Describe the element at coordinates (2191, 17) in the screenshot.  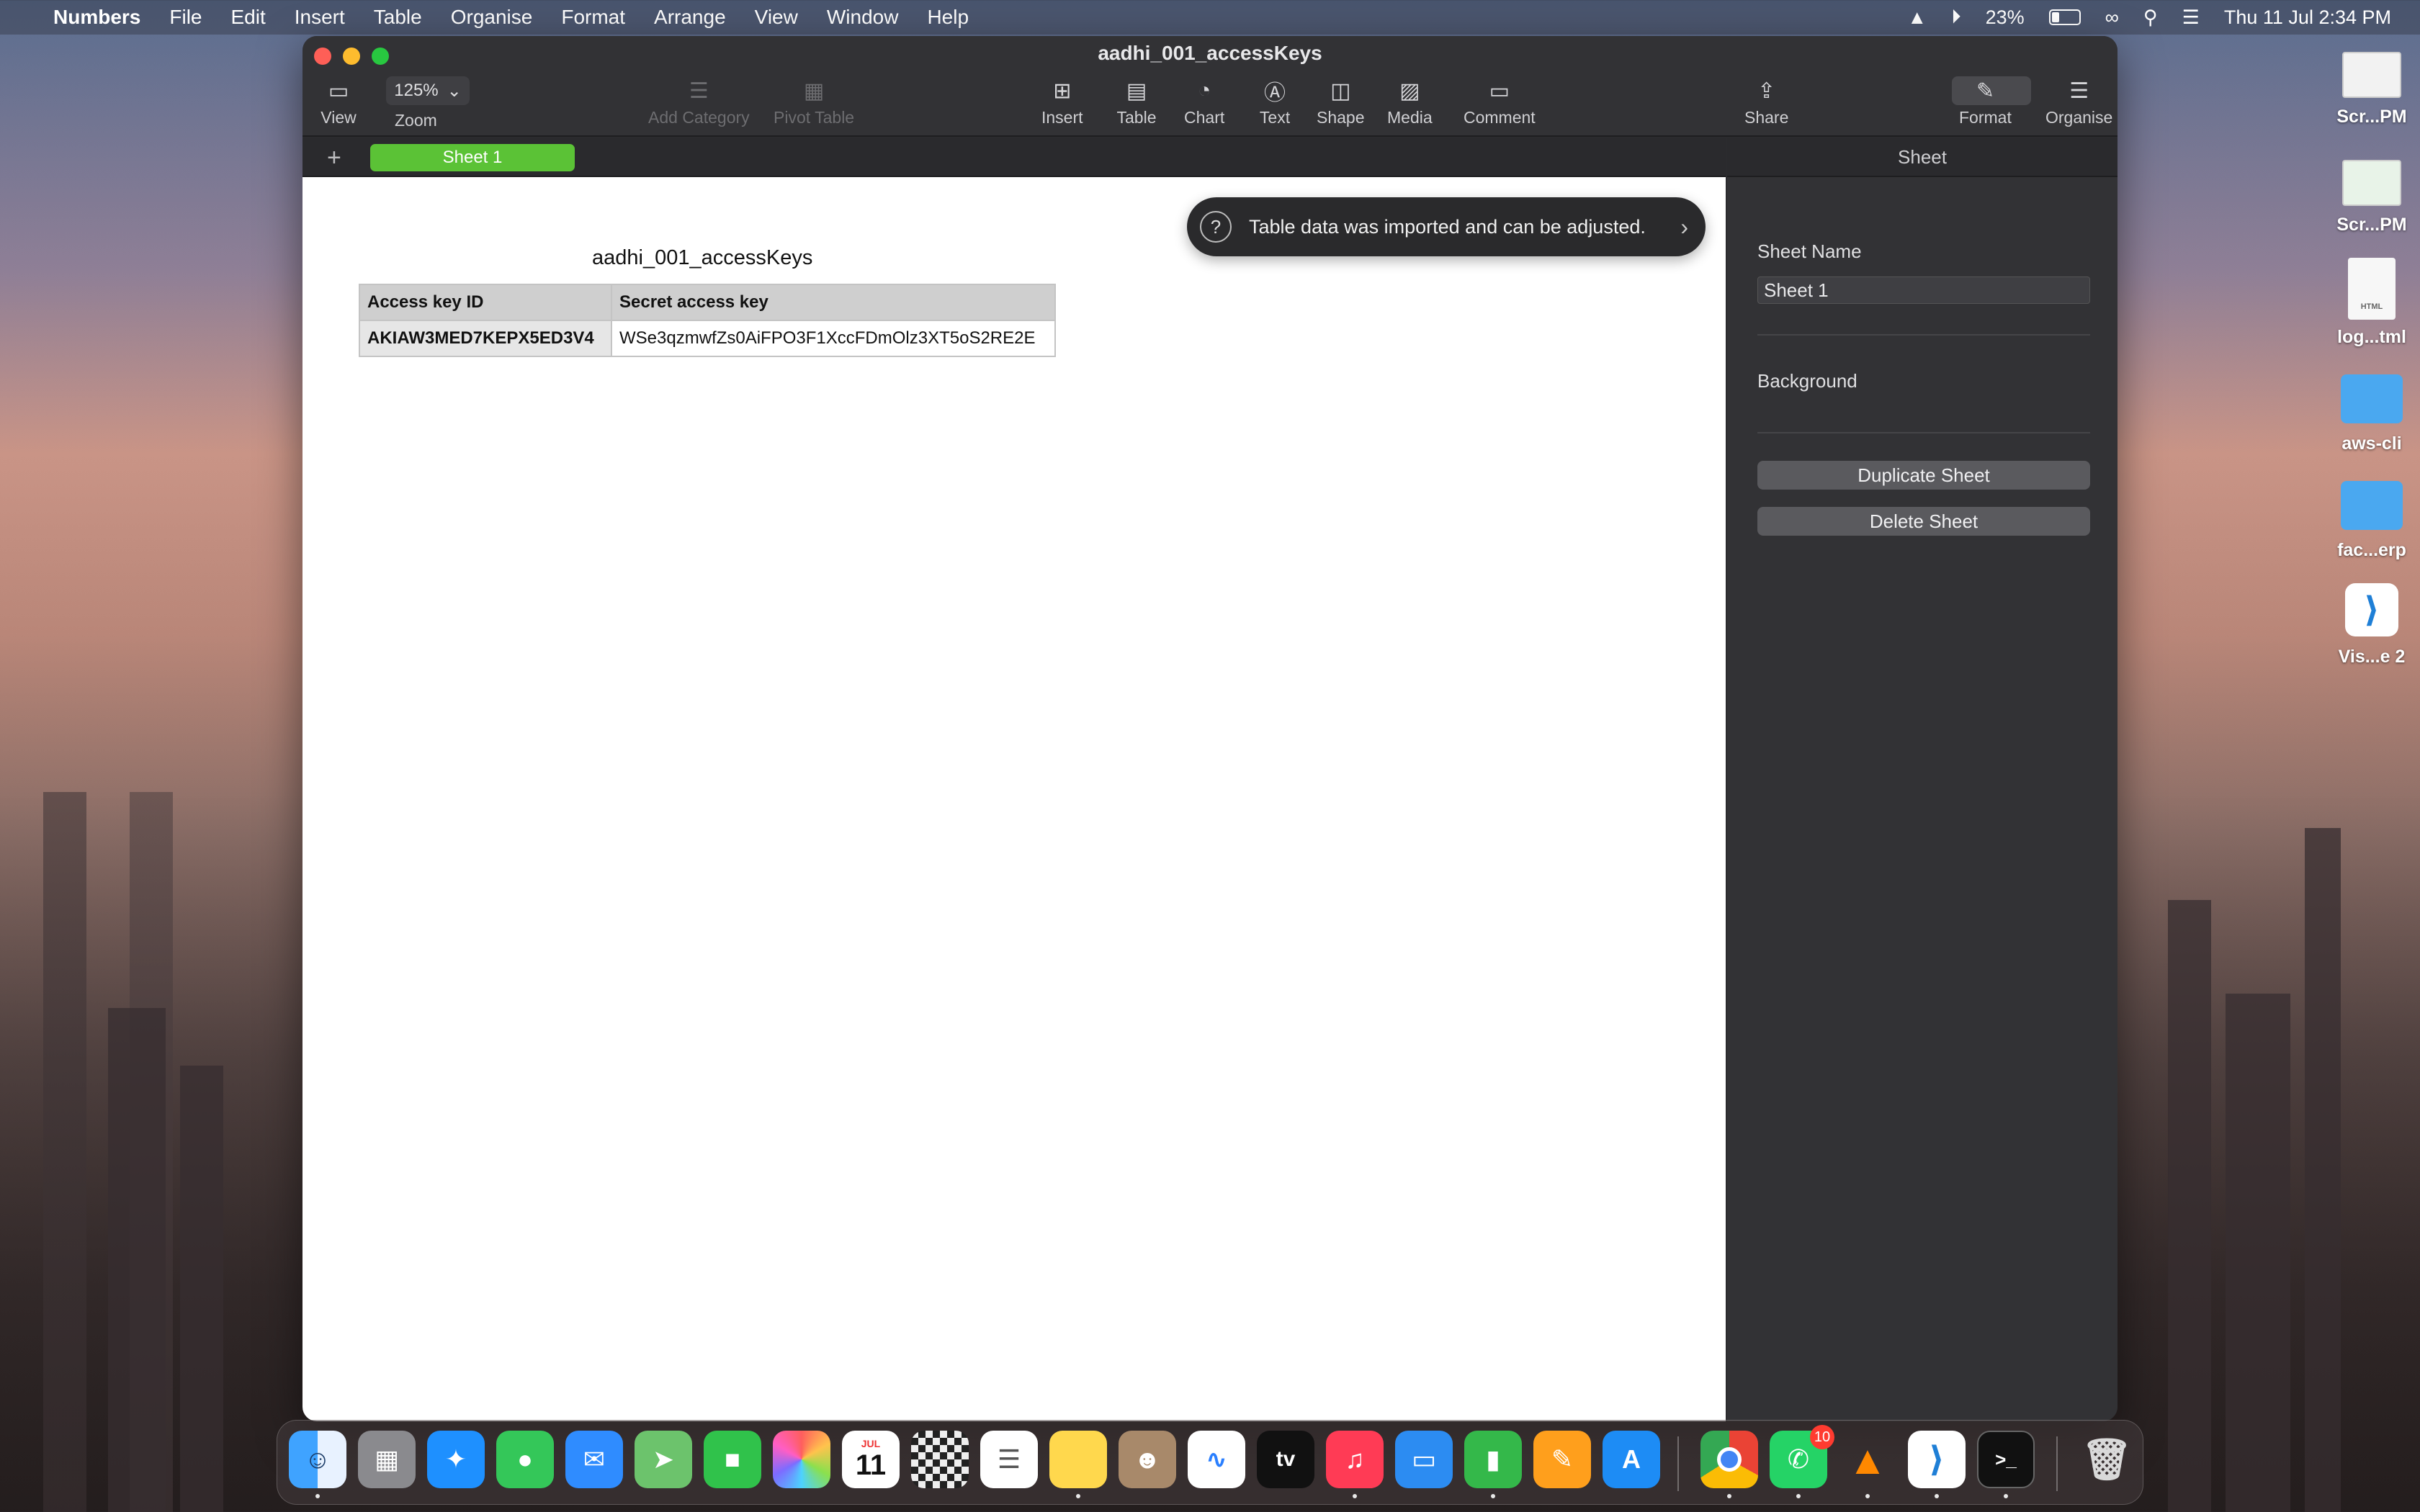
I see `control-center-icon: ☰` at that location.